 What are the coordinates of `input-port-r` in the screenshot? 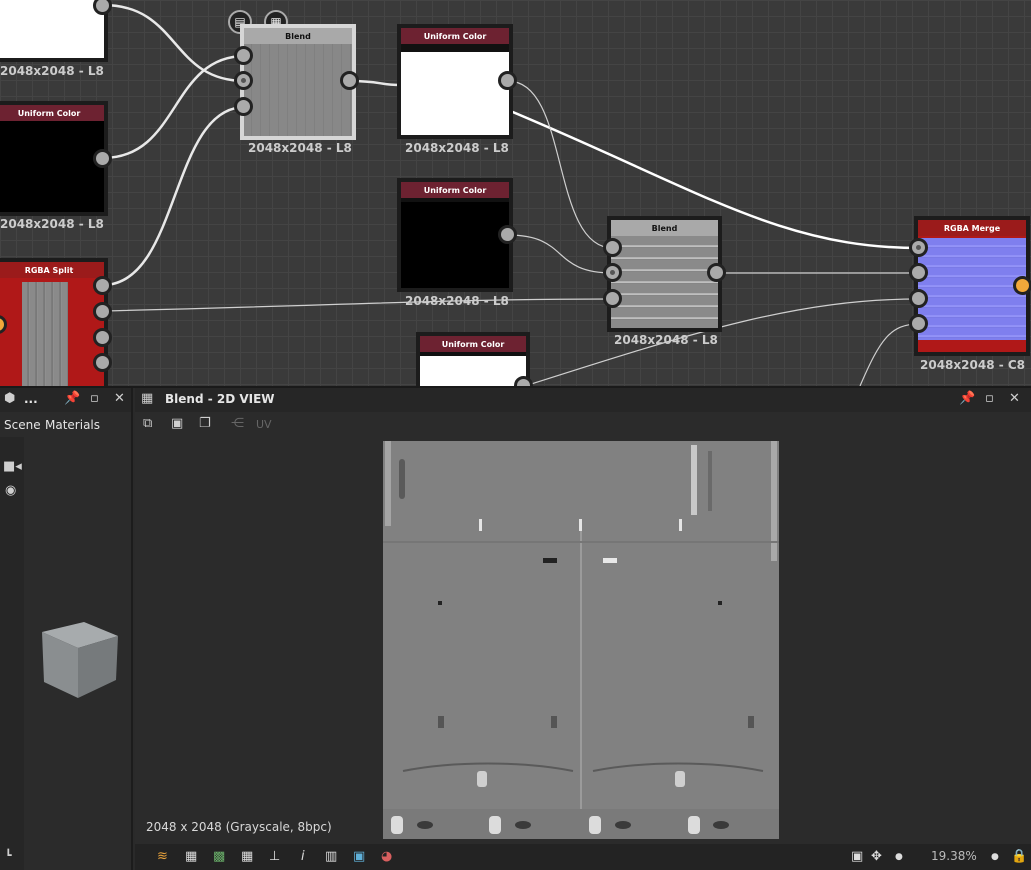 It's located at (918, 247).